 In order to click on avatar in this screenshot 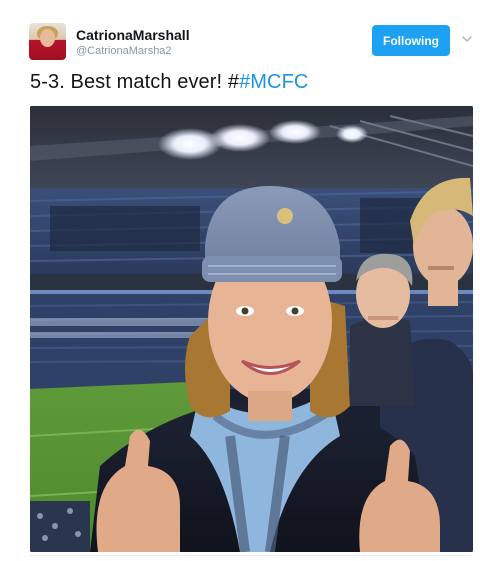, I will do `click(47, 41)`.